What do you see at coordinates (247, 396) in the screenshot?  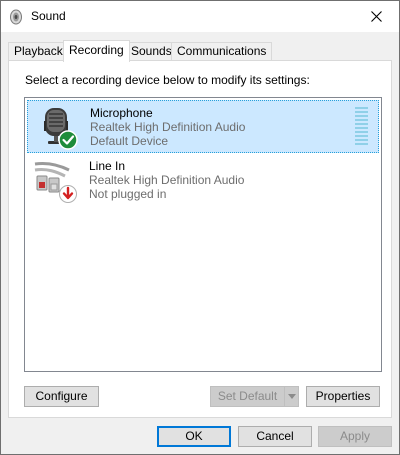 I see `set-default-button: Set Default` at bounding box center [247, 396].